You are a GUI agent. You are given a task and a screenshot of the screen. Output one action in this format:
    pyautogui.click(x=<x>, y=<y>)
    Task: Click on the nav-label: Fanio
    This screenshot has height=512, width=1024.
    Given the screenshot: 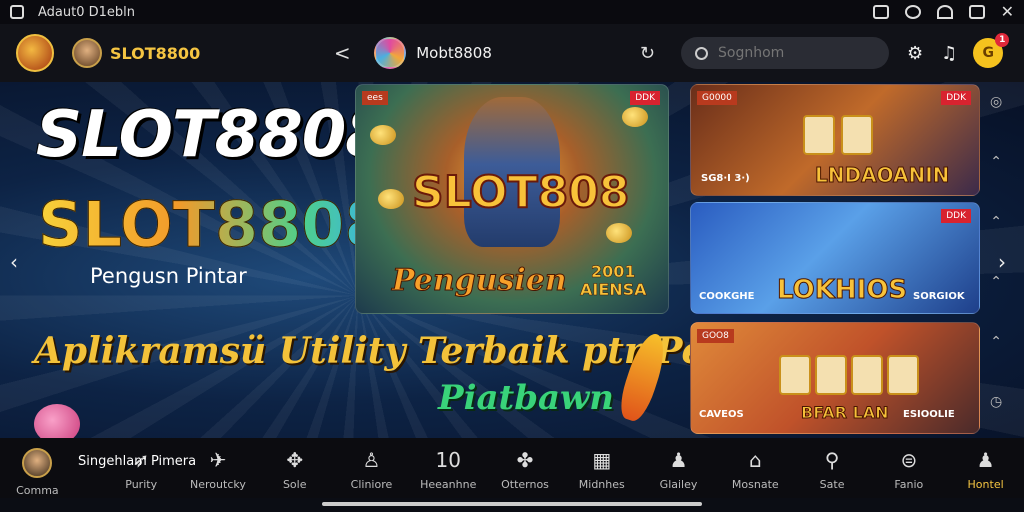 What is the action you would take?
    pyautogui.click(x=909, y=484)
    